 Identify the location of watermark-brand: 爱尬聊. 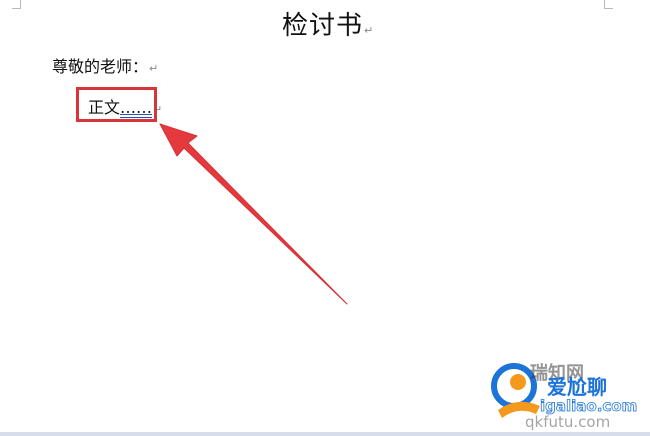
(577, 387).